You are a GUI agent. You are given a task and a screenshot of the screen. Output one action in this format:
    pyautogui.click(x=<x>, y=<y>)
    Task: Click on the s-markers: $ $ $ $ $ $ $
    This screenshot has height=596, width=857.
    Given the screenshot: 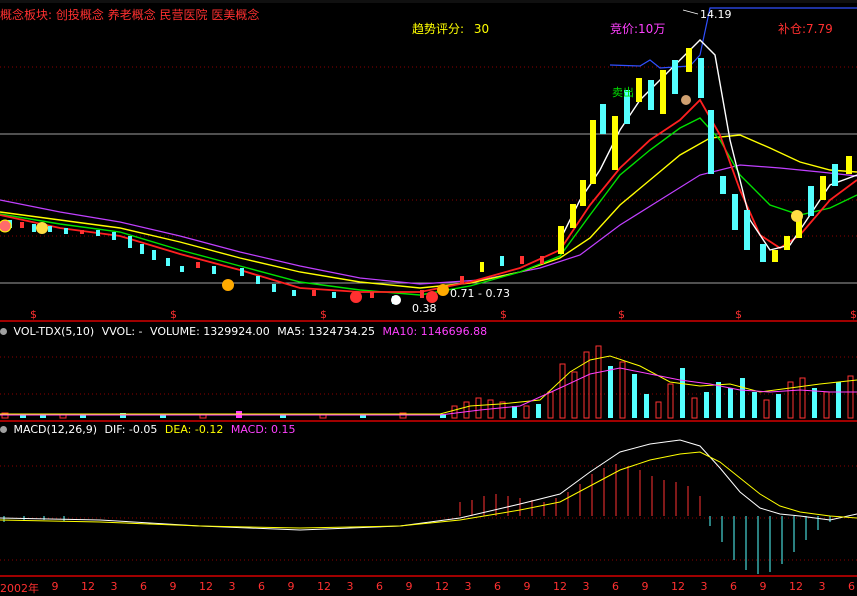 What is the action you would take?
    pyautogui.click(x=443, y=314)
    